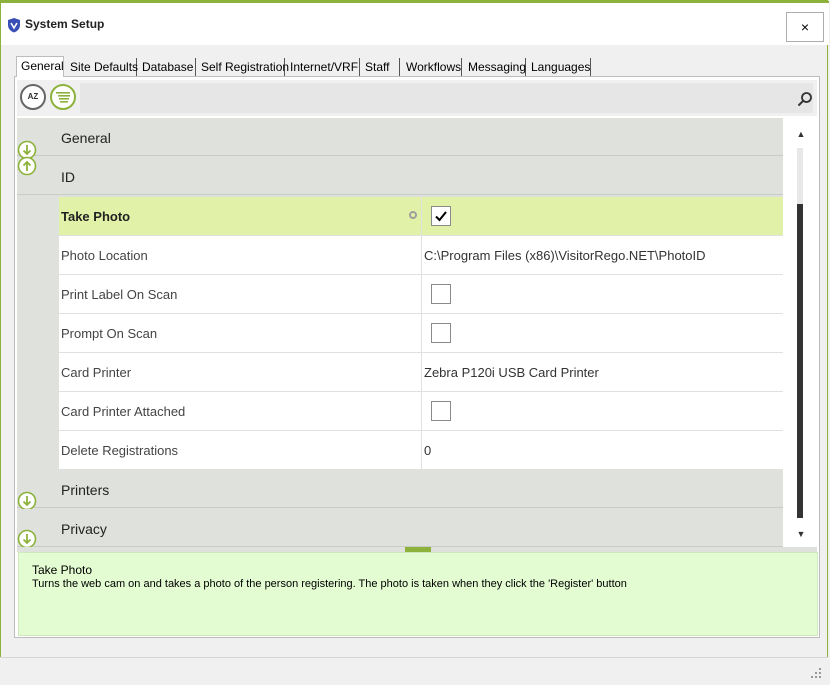 The width and height of the screenshot is (830, 685). Describe the element at coordinates (323, 67) in the screenshot. I see `tab-internet-vrf: Internet/VRF` at that location.